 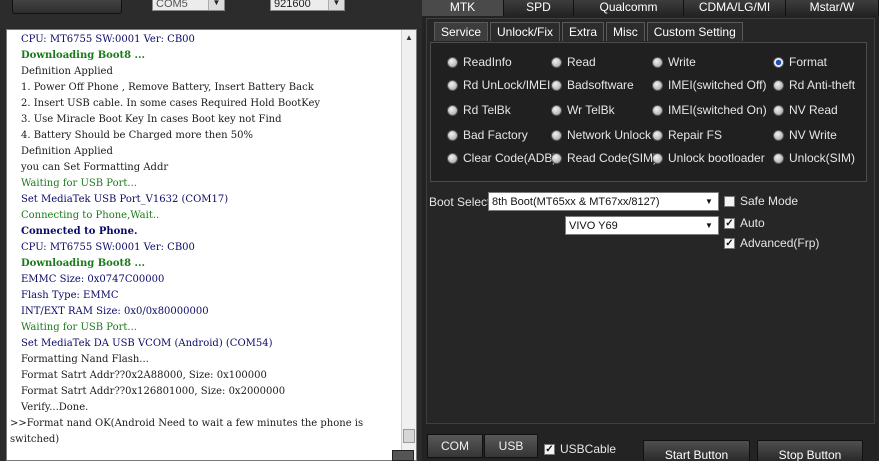 What do you see at coordinates (403, 455) in the screenshot?
I see `resize-grip` at bounding box center [403, 455].